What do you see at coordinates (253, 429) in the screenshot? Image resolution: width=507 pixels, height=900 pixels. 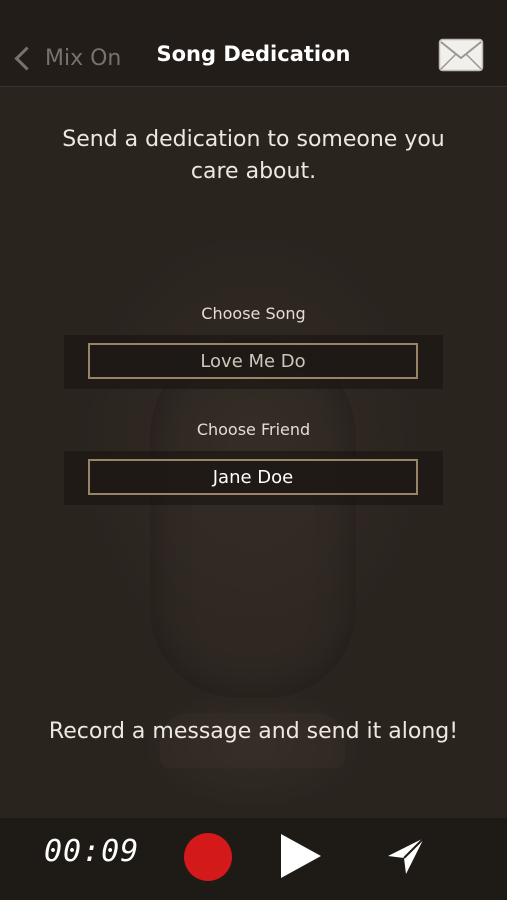 I see `choose-friend-label: Choose Friend` at bounding box center [253, 429].